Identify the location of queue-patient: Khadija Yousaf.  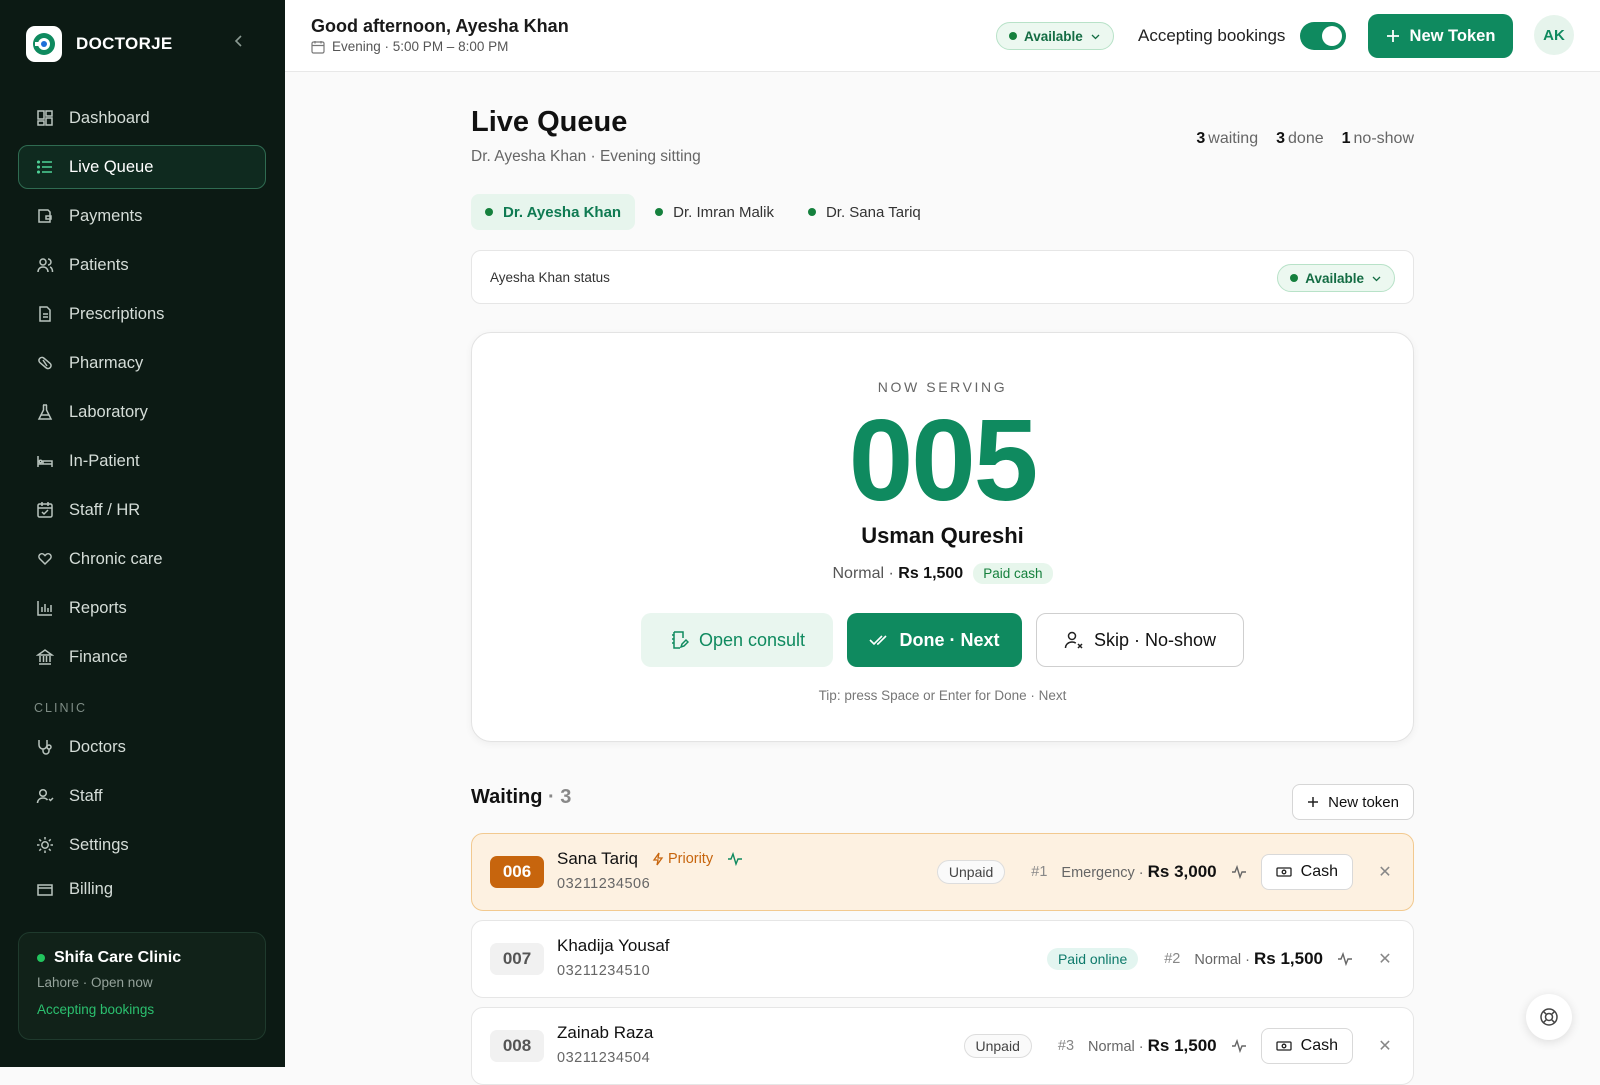
(613, 946).